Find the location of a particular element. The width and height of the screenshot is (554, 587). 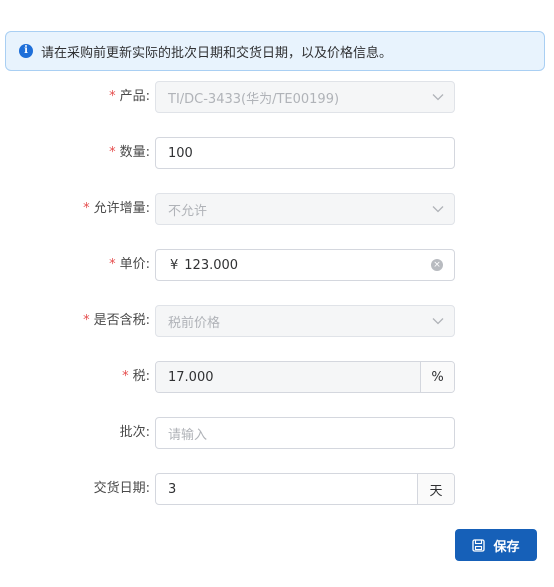

unit-price-label: * 单价: is located at coordinates (129, 264).